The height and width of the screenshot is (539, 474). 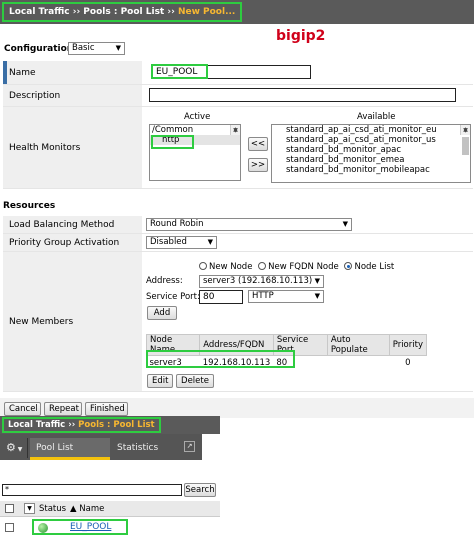 What do you see at coordinates (87, 509) in the screenshot?
I see `column-header-name: ▲ Name` at bounding box center [87, 509].